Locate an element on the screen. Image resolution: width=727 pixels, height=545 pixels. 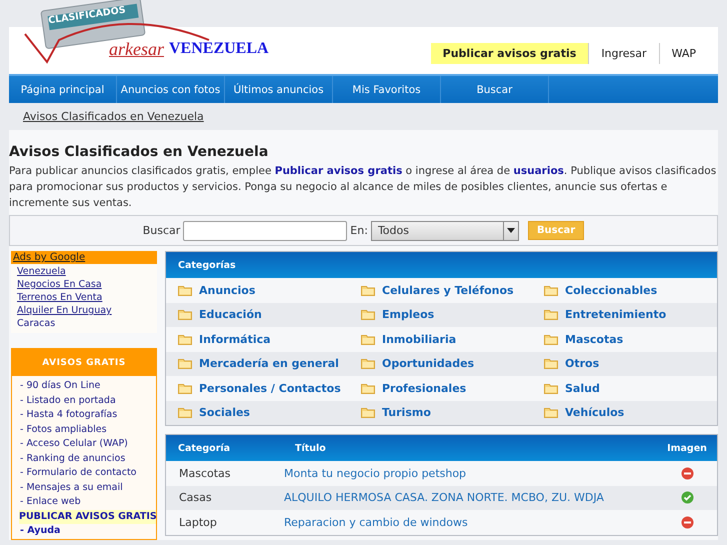
feature-text: - Mensajes a su email is located at coordinates (72, 487).